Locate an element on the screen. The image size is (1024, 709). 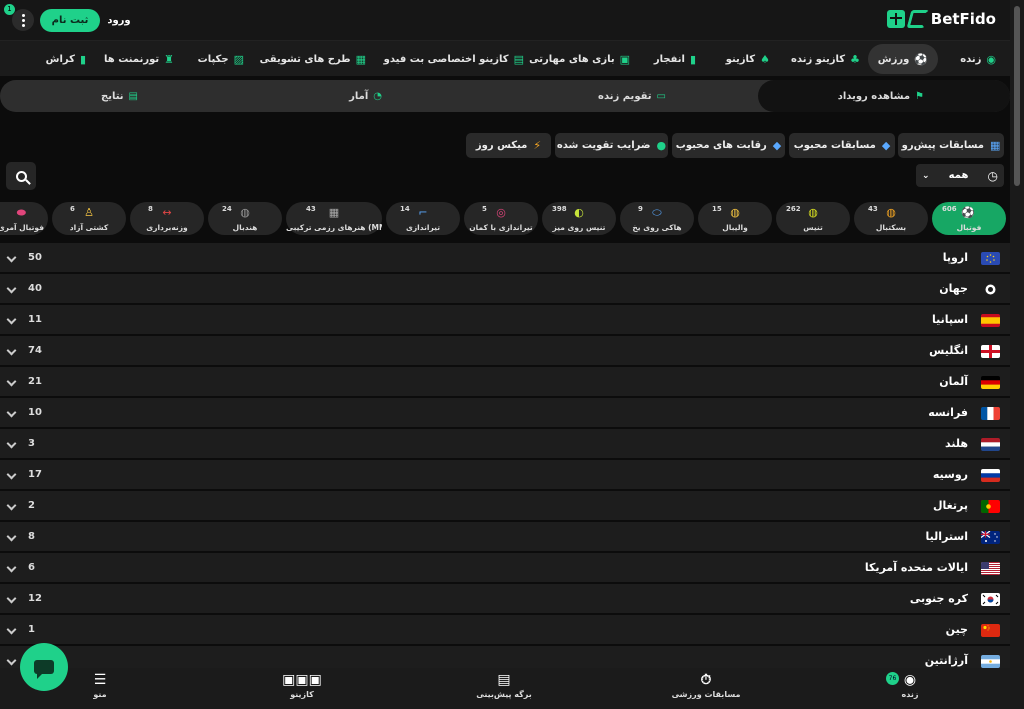
list-item: اسپانیا 11 is located at coordinates (505, 320).